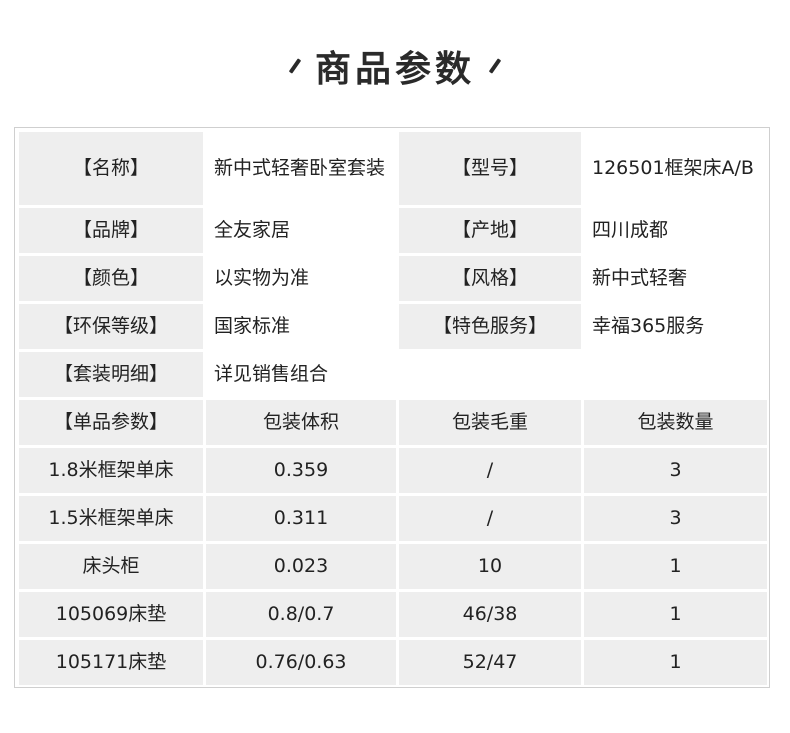  What do you see at coordinates (111, 278) in the screenshot?
I see `color-label: 【颜色】` at bounding box center [111, 278].